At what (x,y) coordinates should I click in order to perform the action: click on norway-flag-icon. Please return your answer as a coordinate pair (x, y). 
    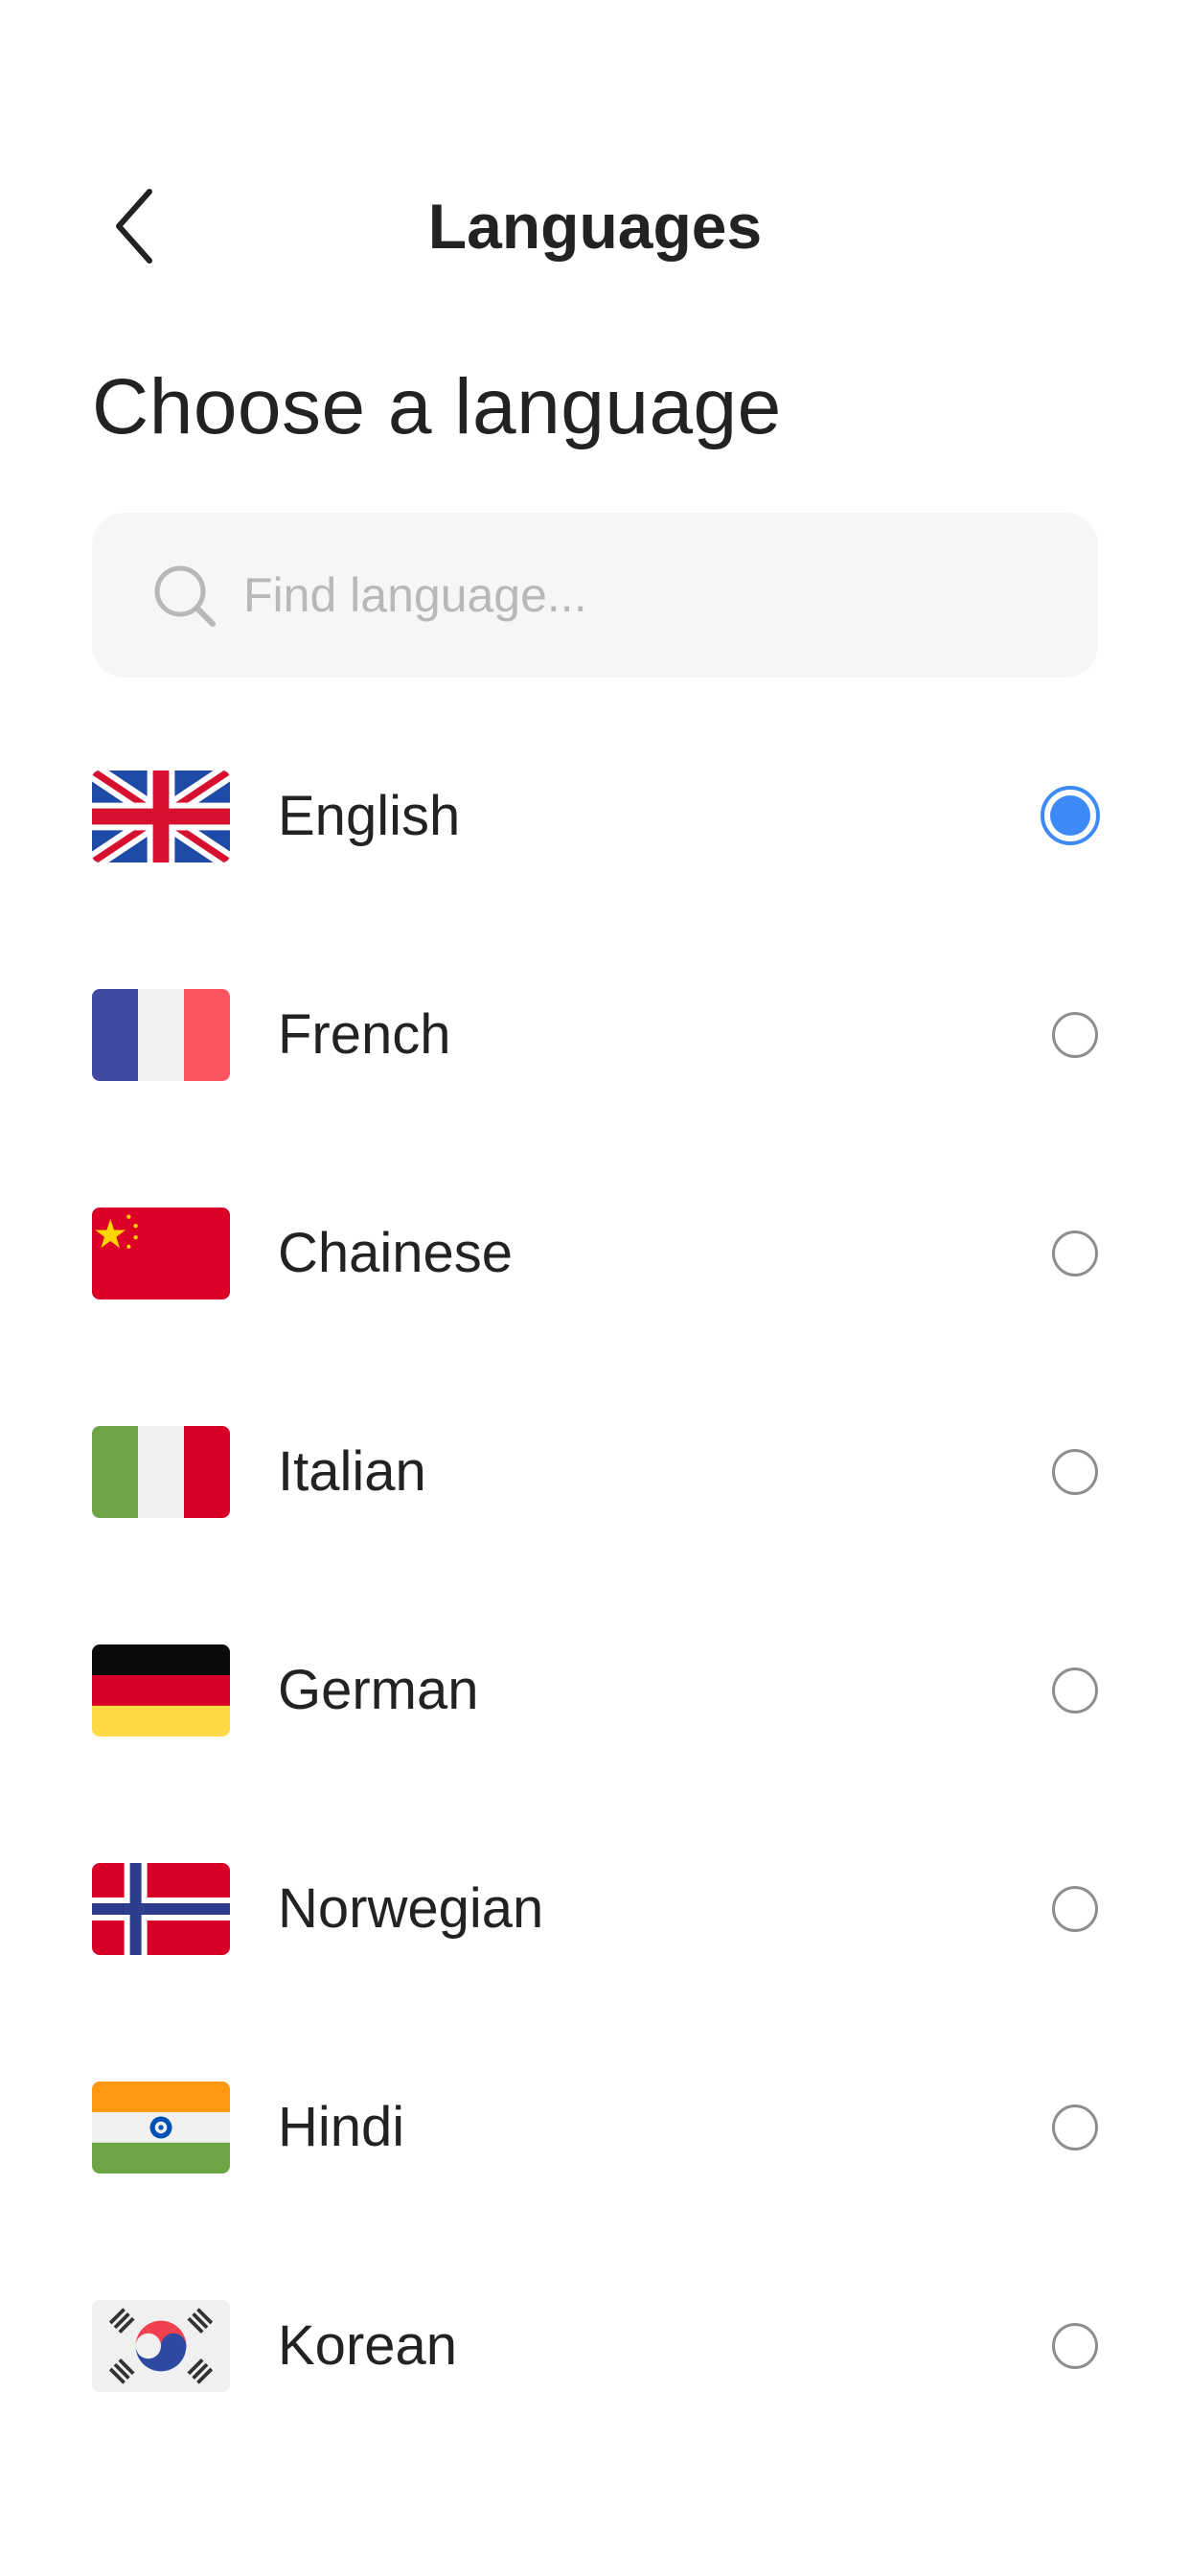
    Looking at the image, I should click on (161, 1909).